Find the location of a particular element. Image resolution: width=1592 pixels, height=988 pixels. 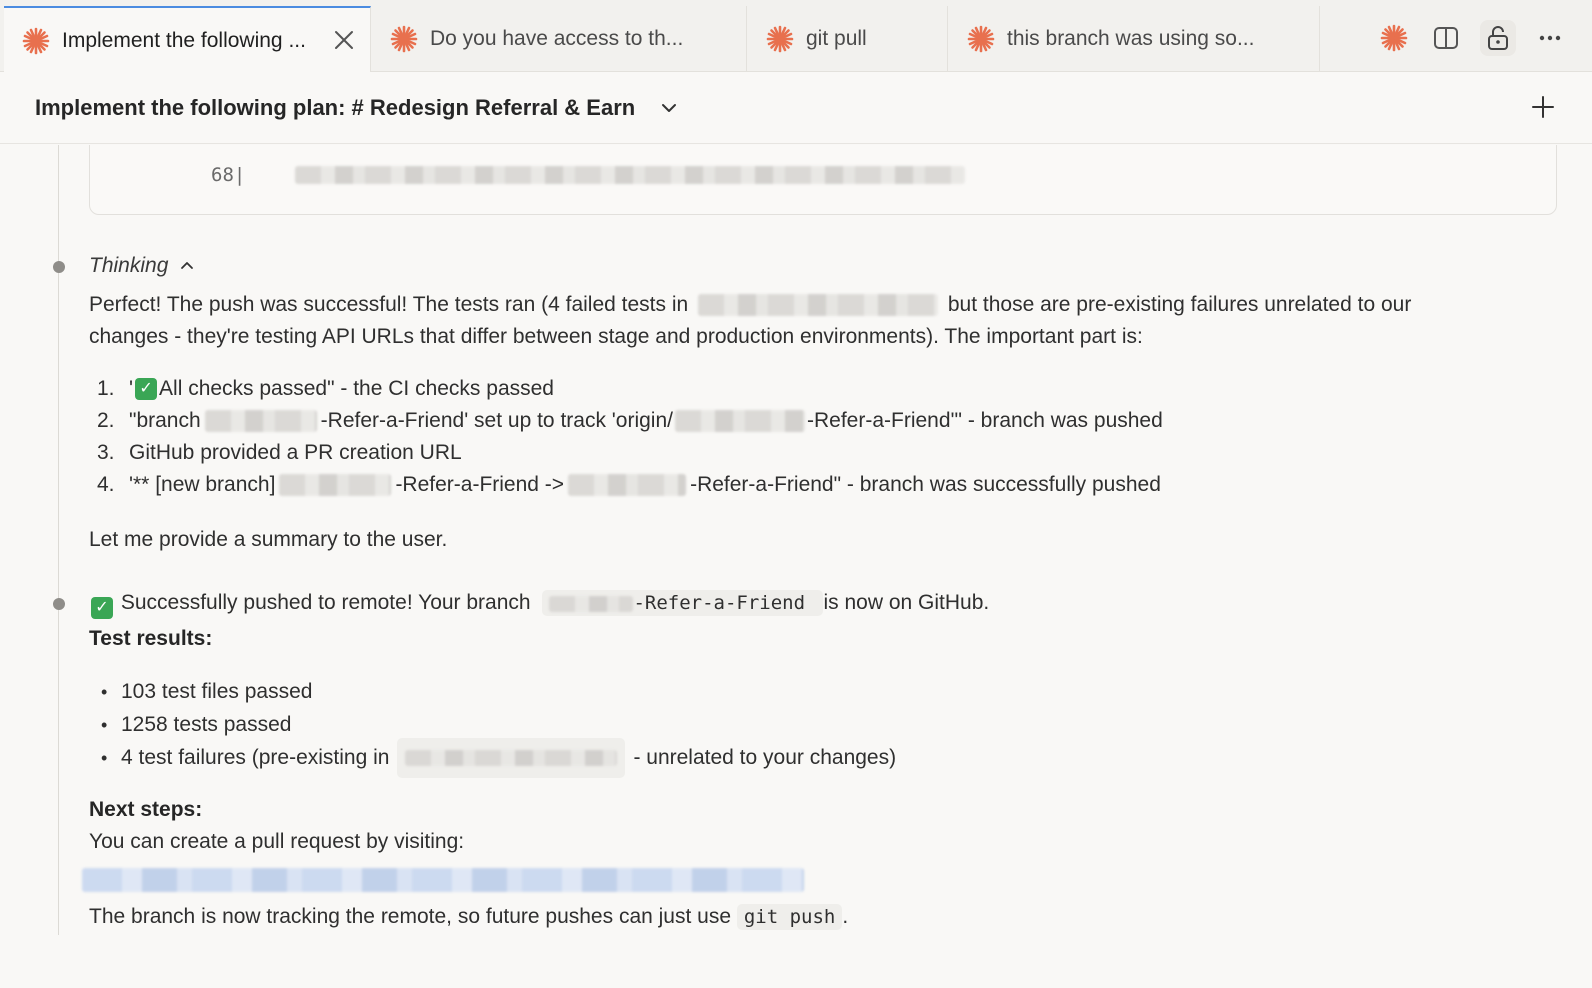

list-number: 4. is located at coordinates (106, 484).